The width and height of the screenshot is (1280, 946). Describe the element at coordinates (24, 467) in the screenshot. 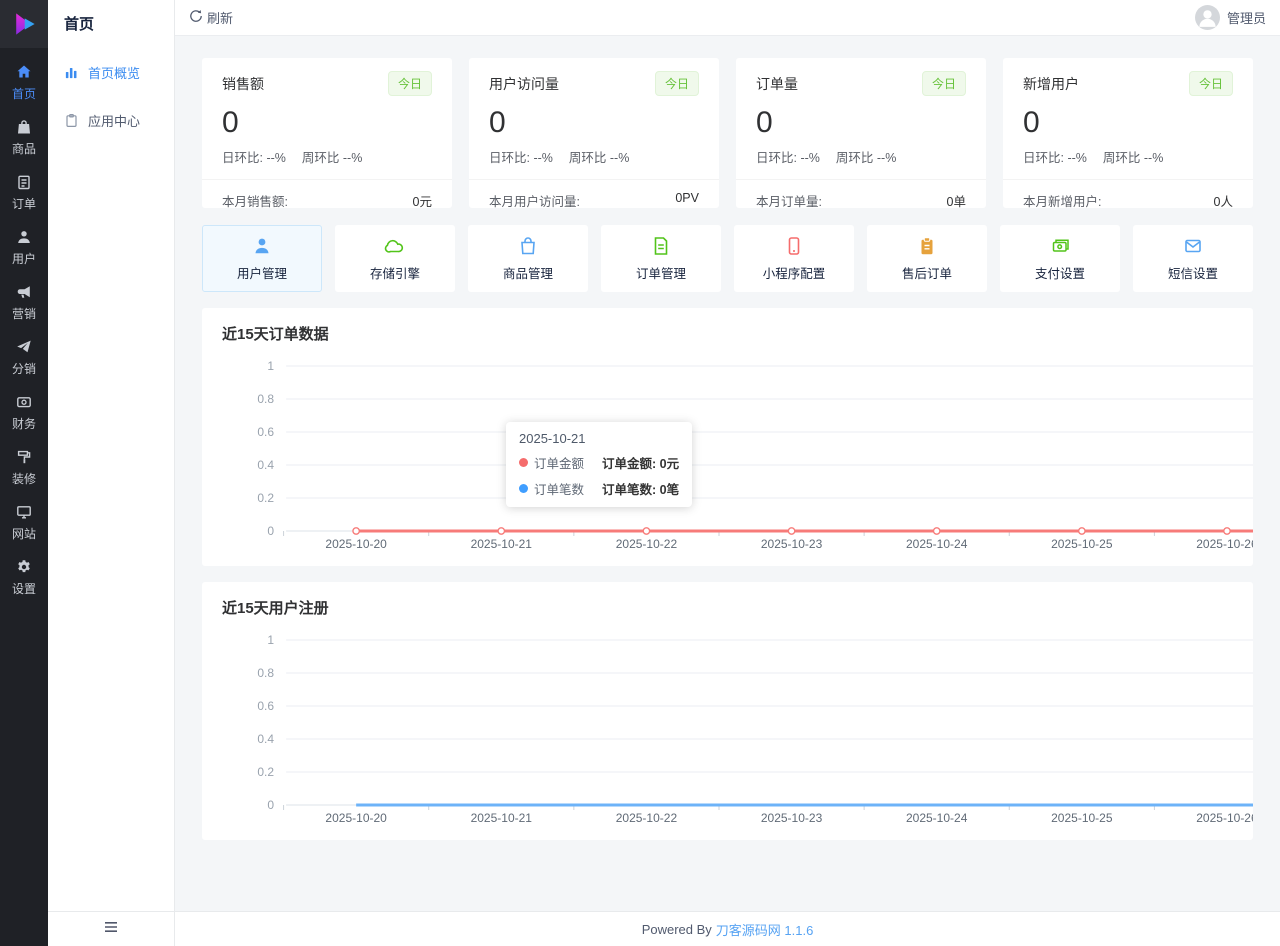

I see `sidebar-item-decorate: 装修` at that location.